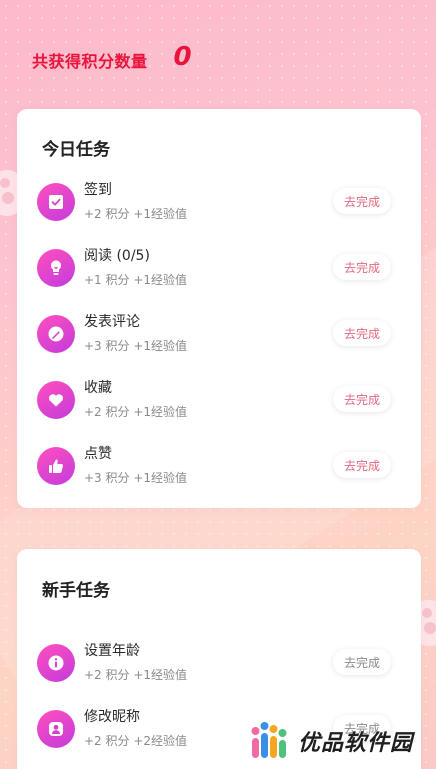  What do you see at coordinates (56, 268) in the screenshot?
I see `lightbulb-icon` at bounding box center [56, 268].